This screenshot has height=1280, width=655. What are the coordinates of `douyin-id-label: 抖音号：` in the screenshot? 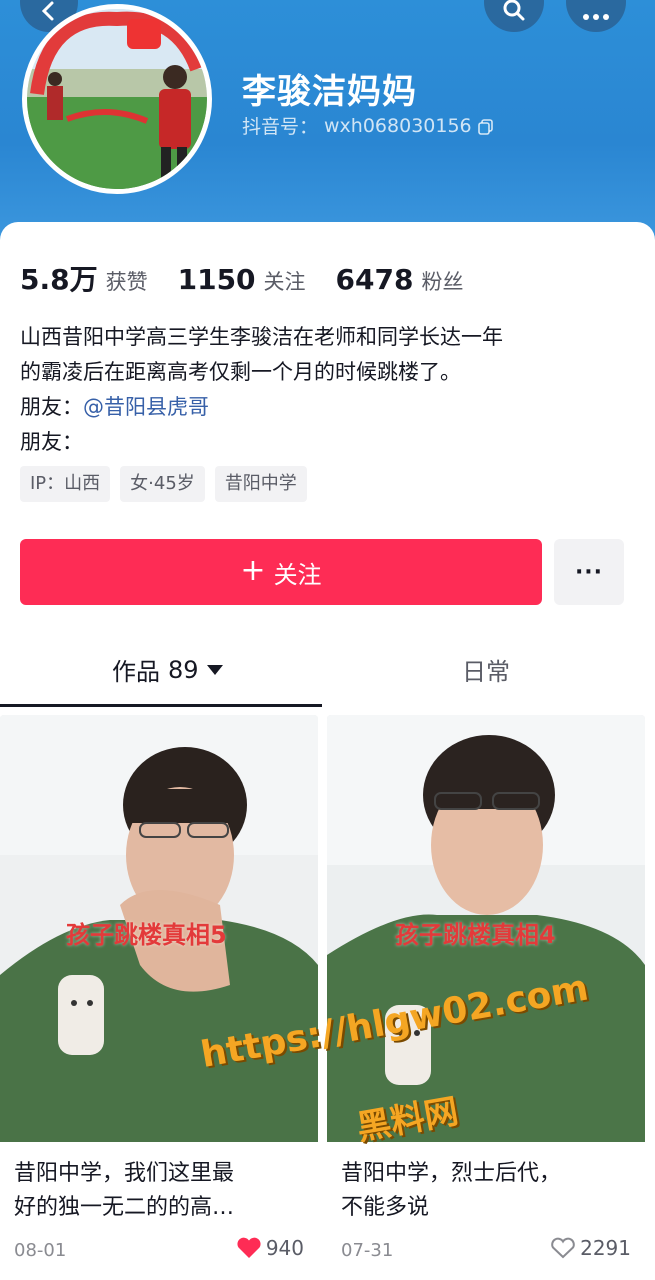 It's located at (280, 127).